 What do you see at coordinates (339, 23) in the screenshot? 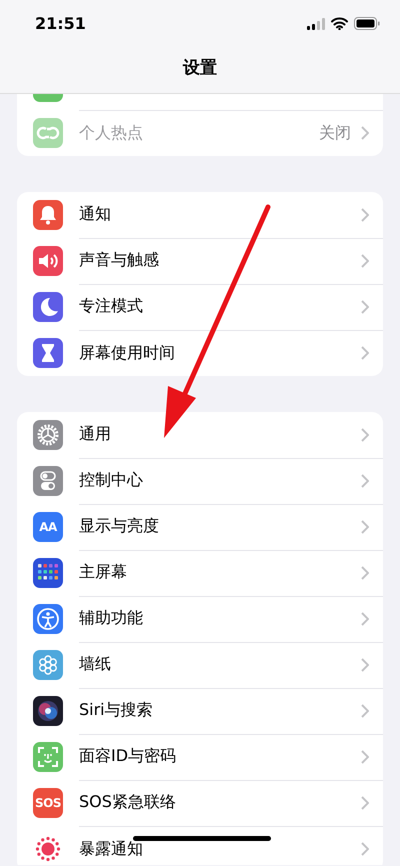
I see `wifi-icon` at bounding box center [339, 23].